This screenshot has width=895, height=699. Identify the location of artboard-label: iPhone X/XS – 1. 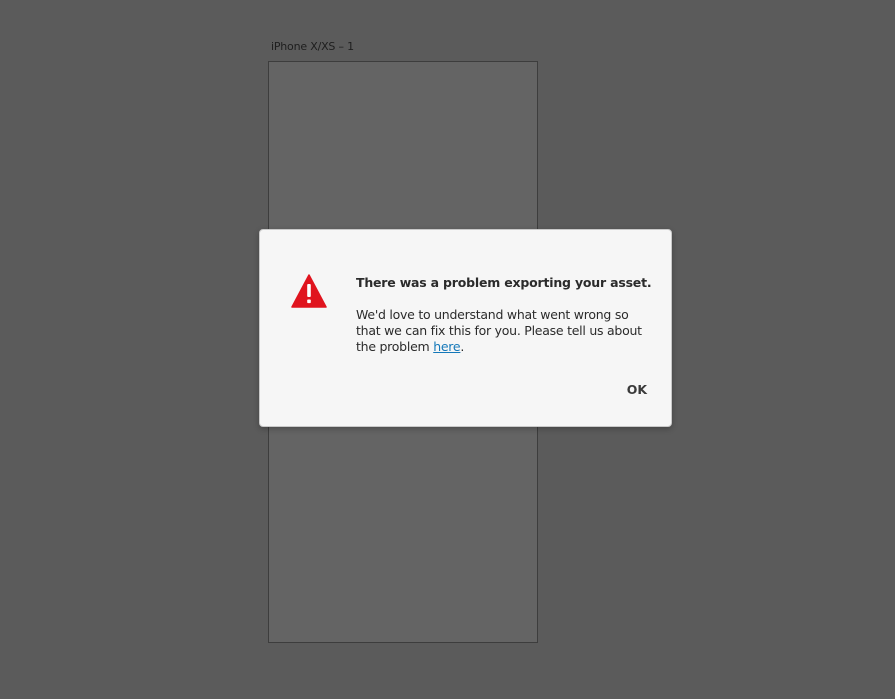
(312, 46).